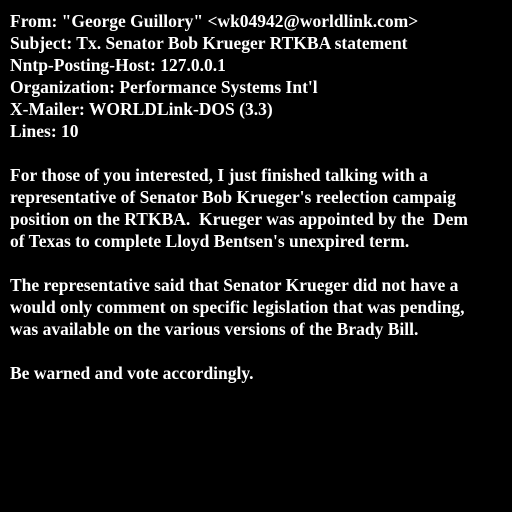 This screenshot has height=512, width=512. Describe the element at coordinates (44, 131) in the screenshot. I see `header-lines: Lines: 10` at that location.